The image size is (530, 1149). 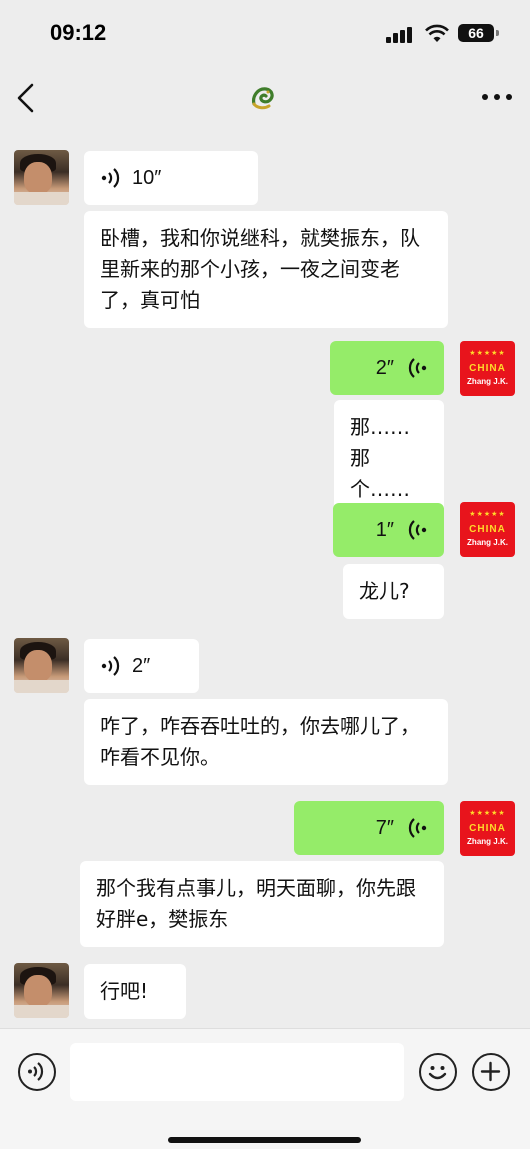 I want to click on plus-icon, so click(x=490, y=1071).